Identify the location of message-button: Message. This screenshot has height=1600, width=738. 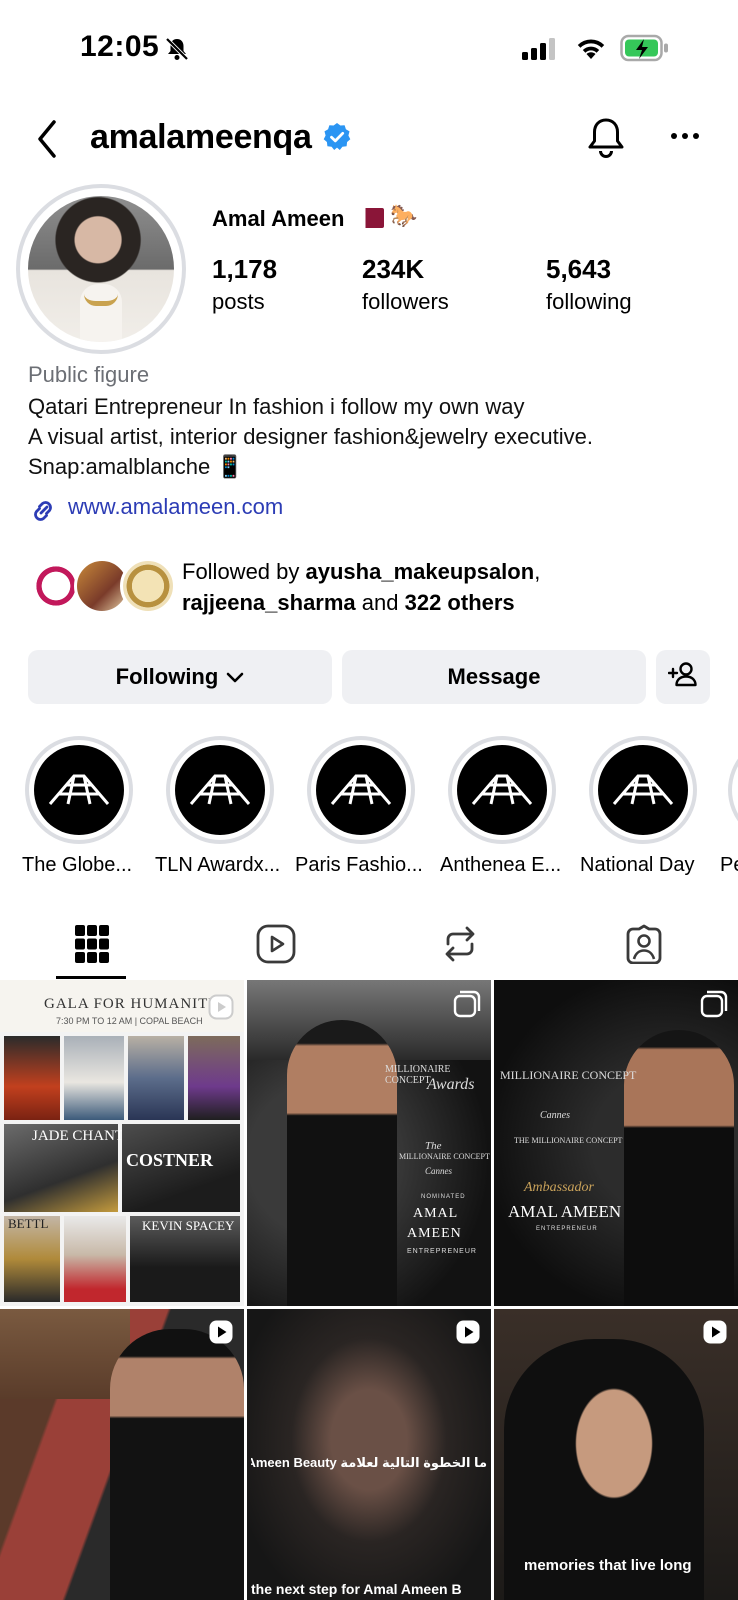
(494, 677).